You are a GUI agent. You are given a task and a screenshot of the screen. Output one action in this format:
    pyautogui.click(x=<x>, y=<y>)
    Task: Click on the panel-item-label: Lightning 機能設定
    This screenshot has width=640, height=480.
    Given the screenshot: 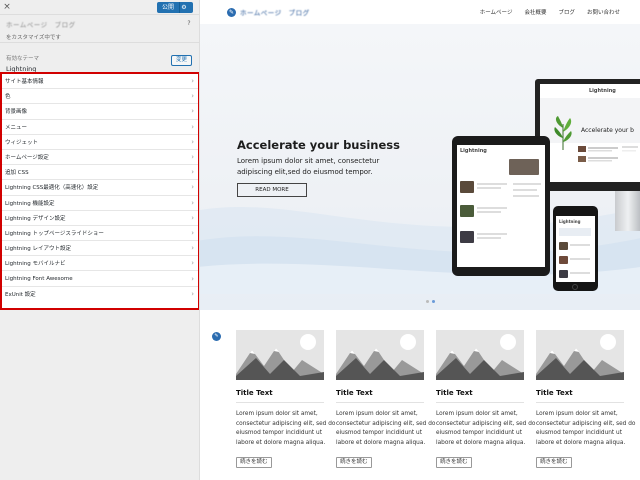 What is the action you would take?
    pyautogui.click(x=30, y=203)
    